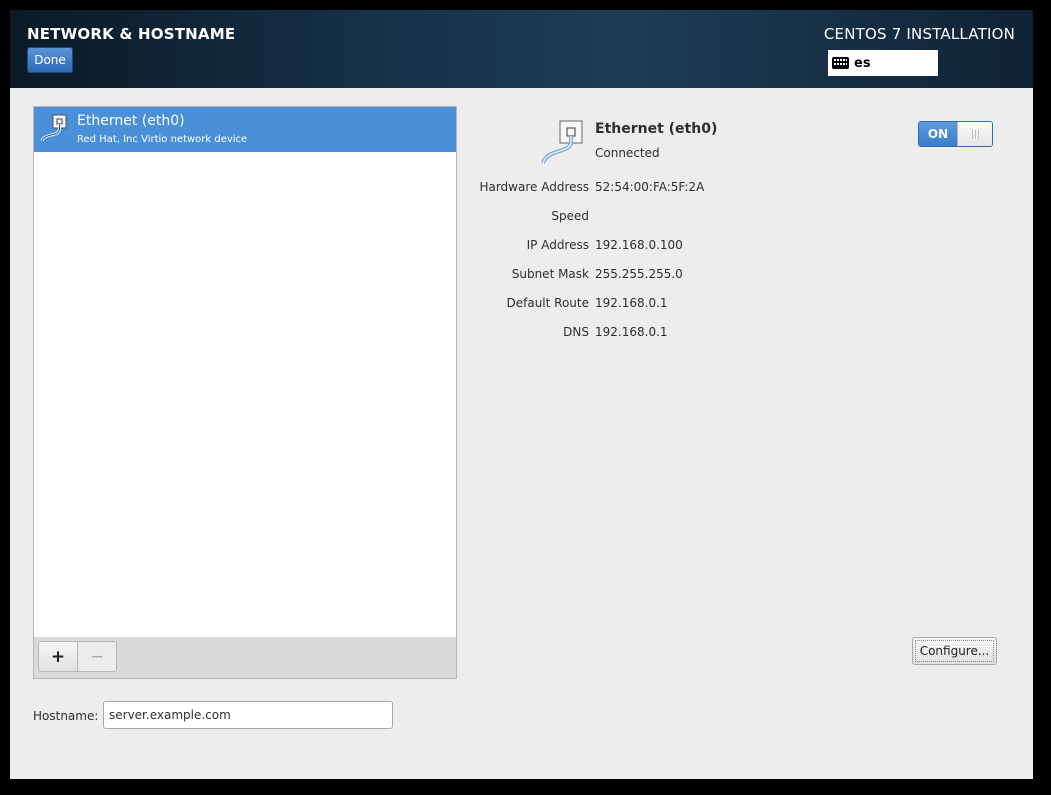 The height and width of the screenshot is (795, 1051). What do you see at coordinates (656, 129) in the screenshot?
I see `device-detail-name: Ethernet (eth0)` at bounding box center [656, 129].